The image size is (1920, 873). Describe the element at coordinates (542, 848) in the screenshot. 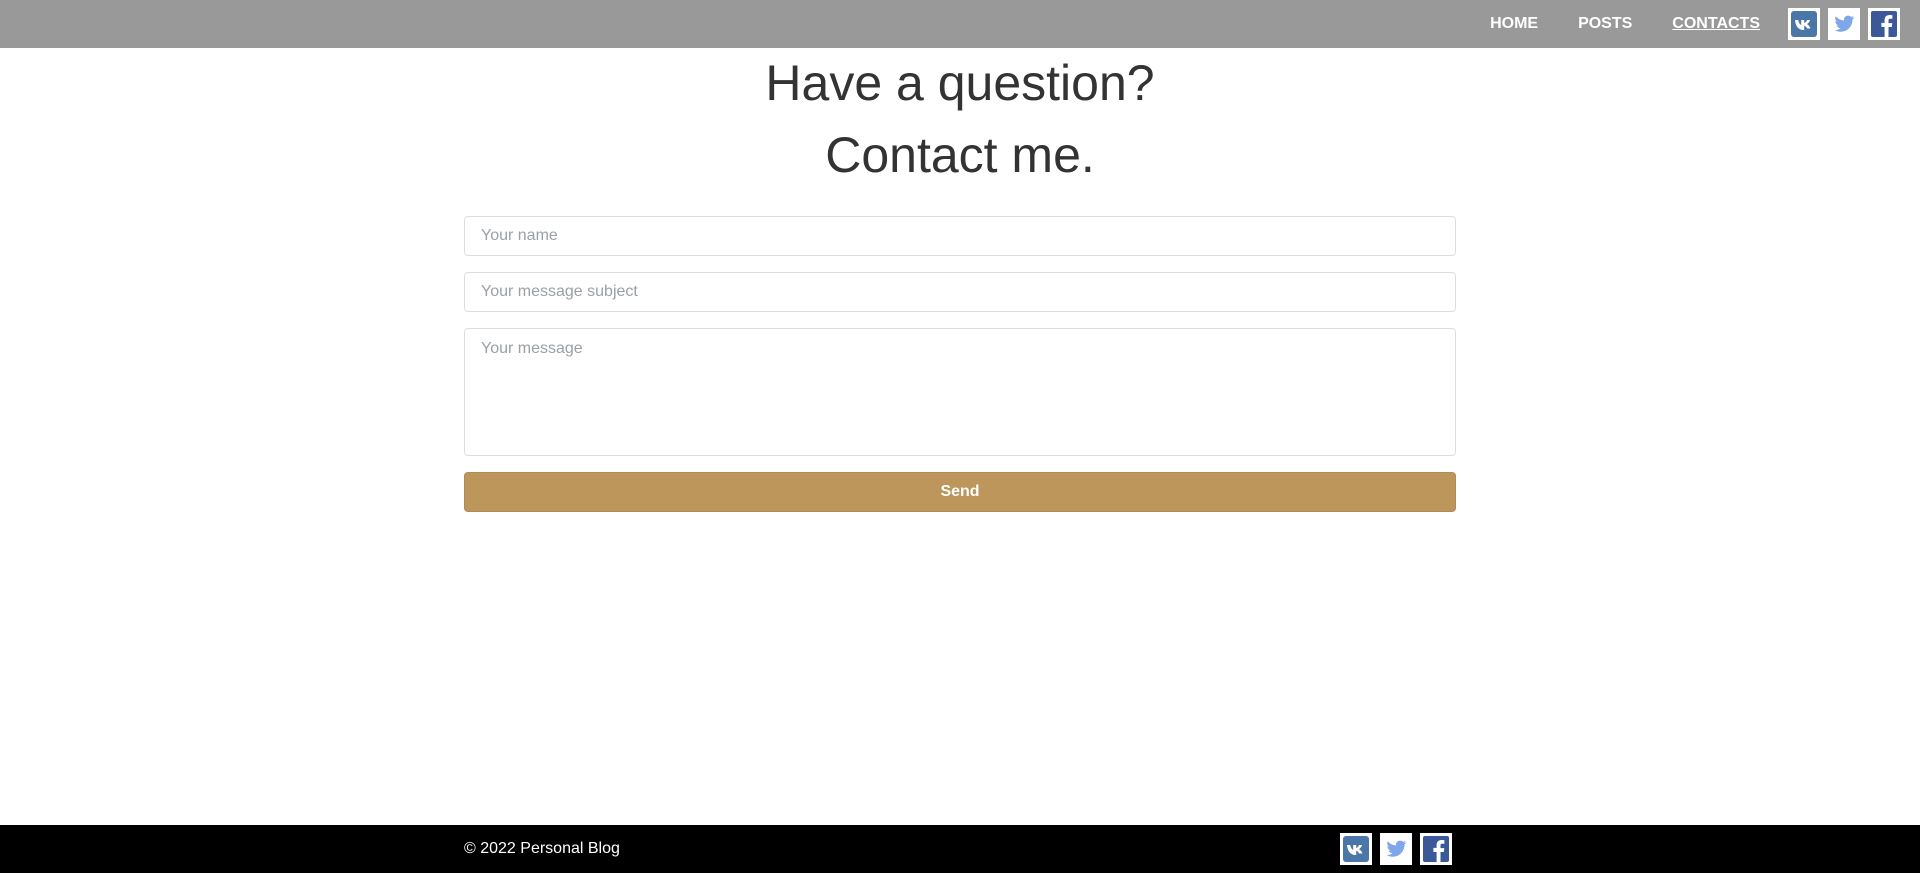

I see `copyright-text: © 2022 Personal Blog` at that location.